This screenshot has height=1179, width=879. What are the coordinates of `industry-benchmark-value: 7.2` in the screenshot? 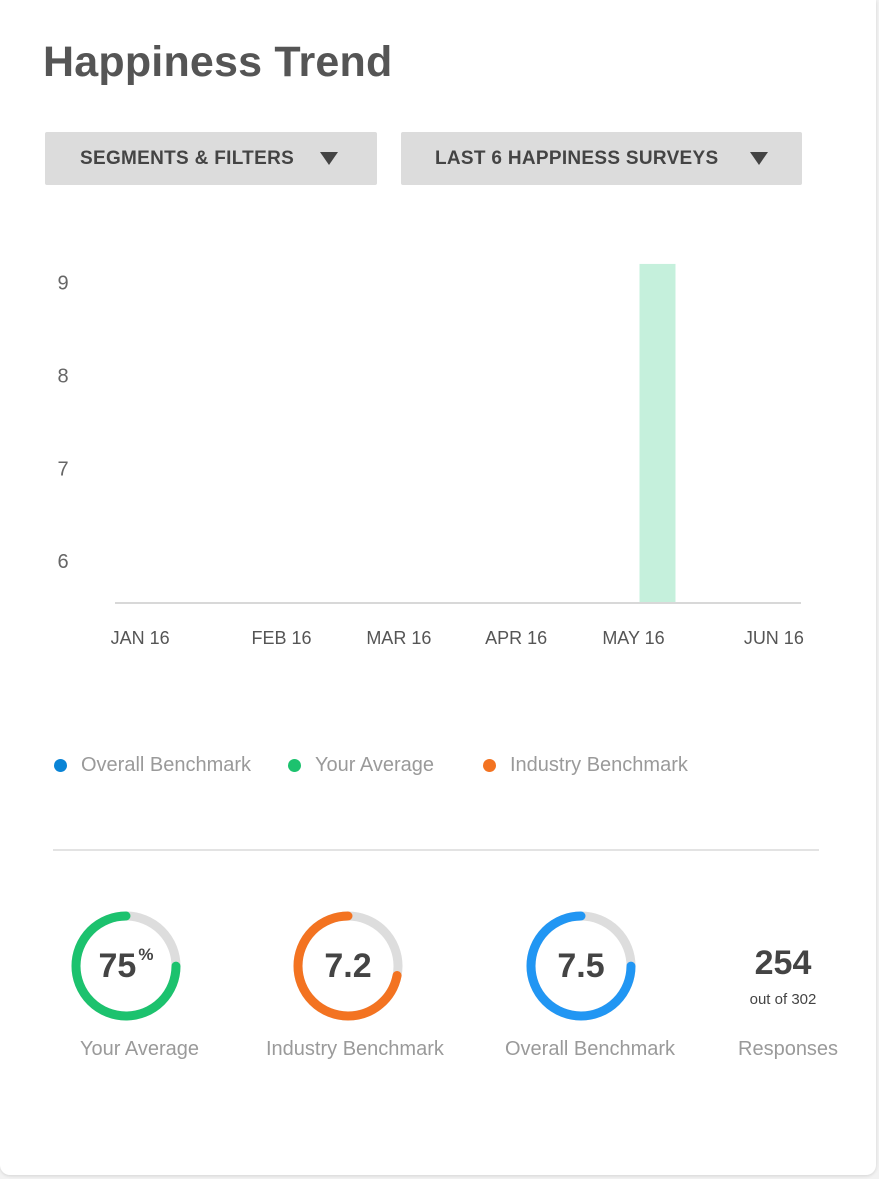 It's located at (348, 965).